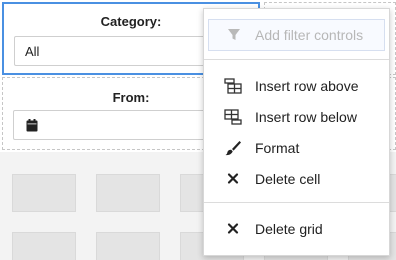 The image size is (396, 260). What do you see at coordinates (288, 179) in the screenshot?
I see `menu-item-label: Delete cell` at bounding box center [288, 179].